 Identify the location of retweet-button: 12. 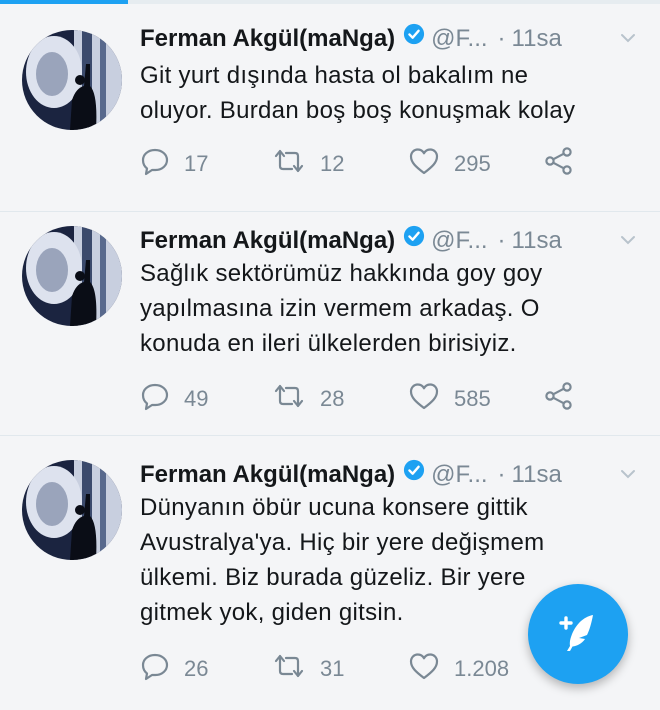
(308, 164).